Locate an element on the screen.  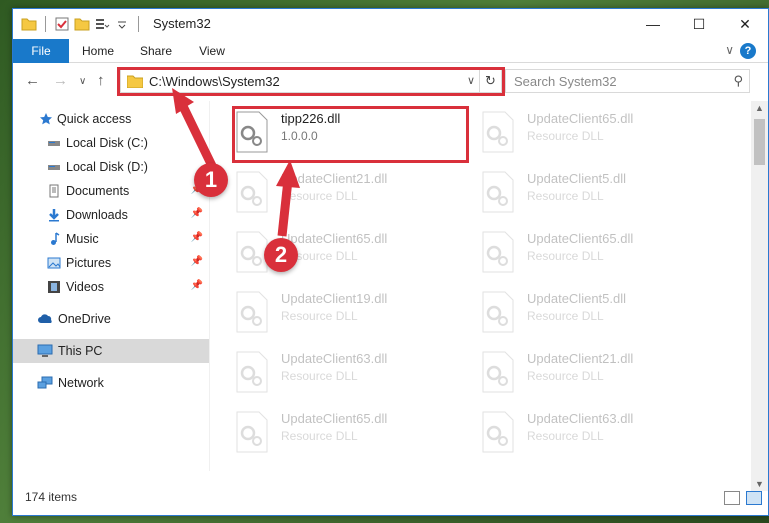
file-name: UpdateClient19.dll is located at coordinates (334, 298).